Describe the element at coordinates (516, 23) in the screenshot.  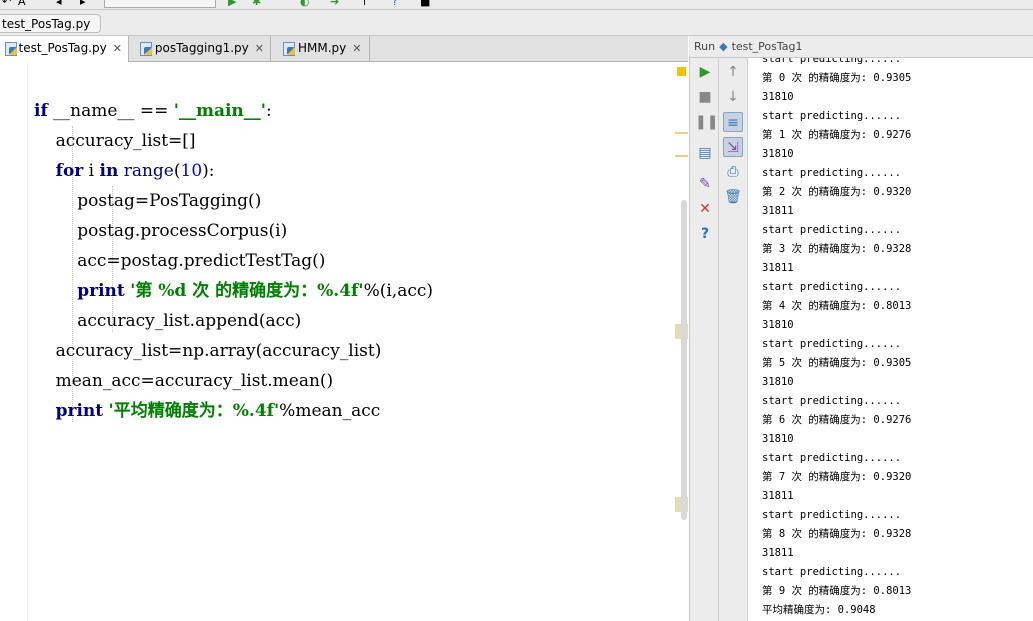
I see `navigation-bar: test_PosTag.py` at that location.